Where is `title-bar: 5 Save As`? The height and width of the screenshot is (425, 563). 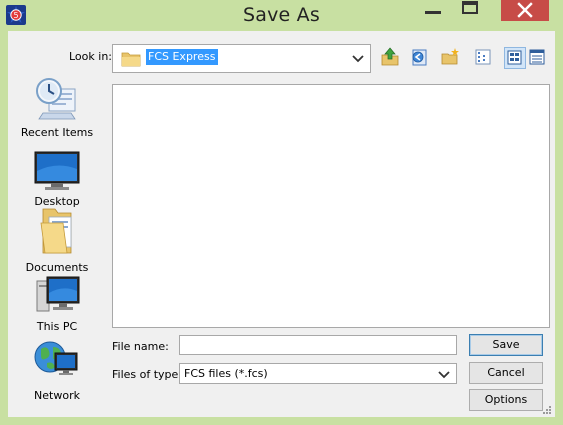 title-bar: 5 Save As is located at coordinates (281, 15).